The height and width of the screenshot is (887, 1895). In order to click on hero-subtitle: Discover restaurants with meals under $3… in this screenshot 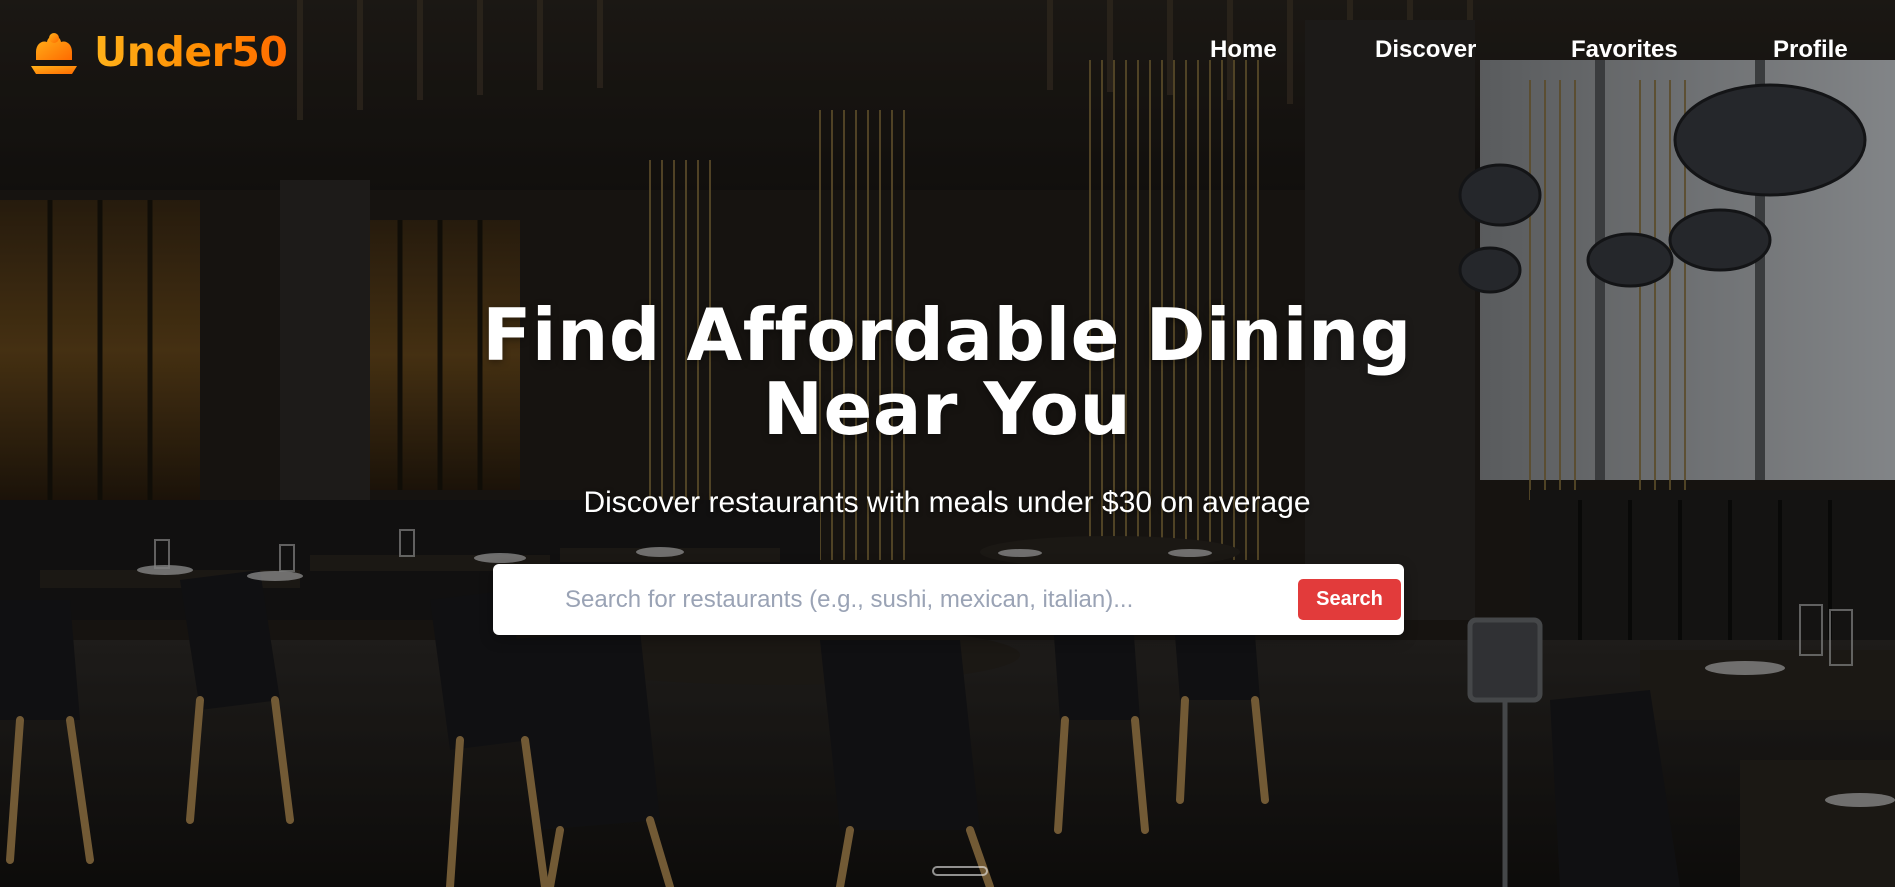, I will do `click(947, 502)`.